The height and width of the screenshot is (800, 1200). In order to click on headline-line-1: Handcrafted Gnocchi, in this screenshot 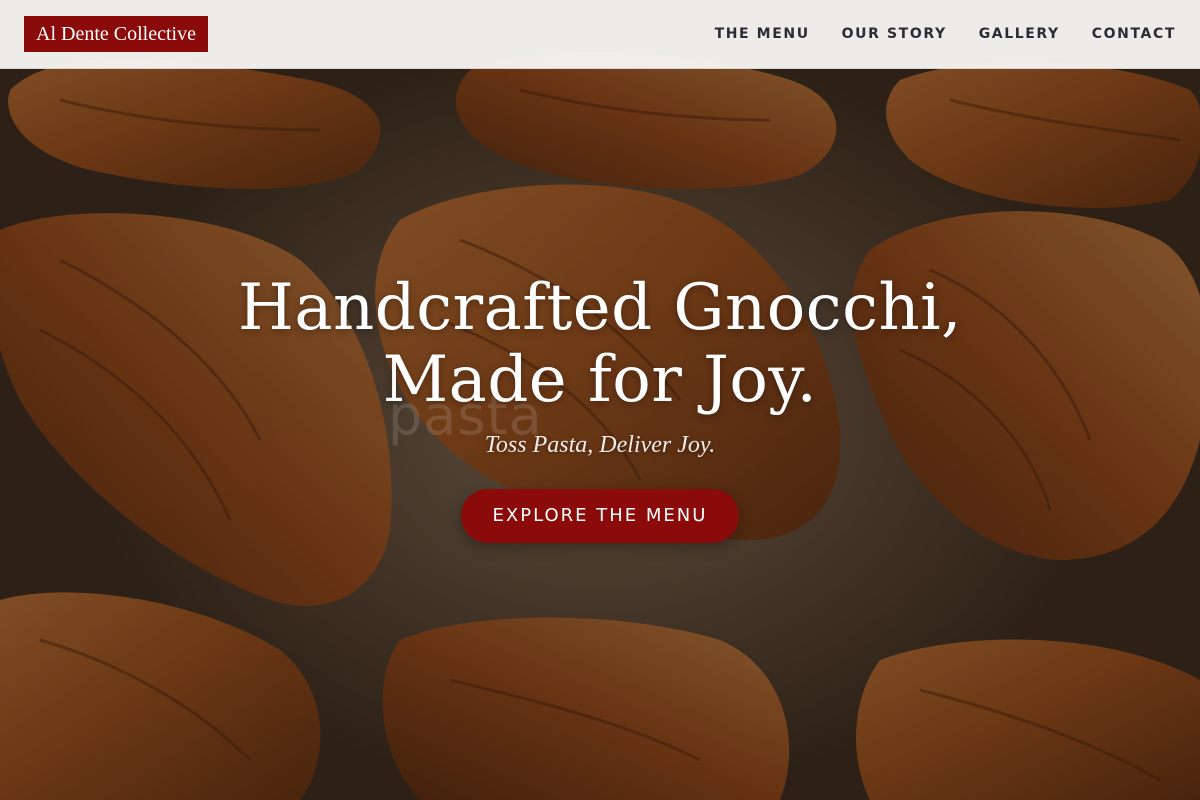, I will do `click(600, 308)`.